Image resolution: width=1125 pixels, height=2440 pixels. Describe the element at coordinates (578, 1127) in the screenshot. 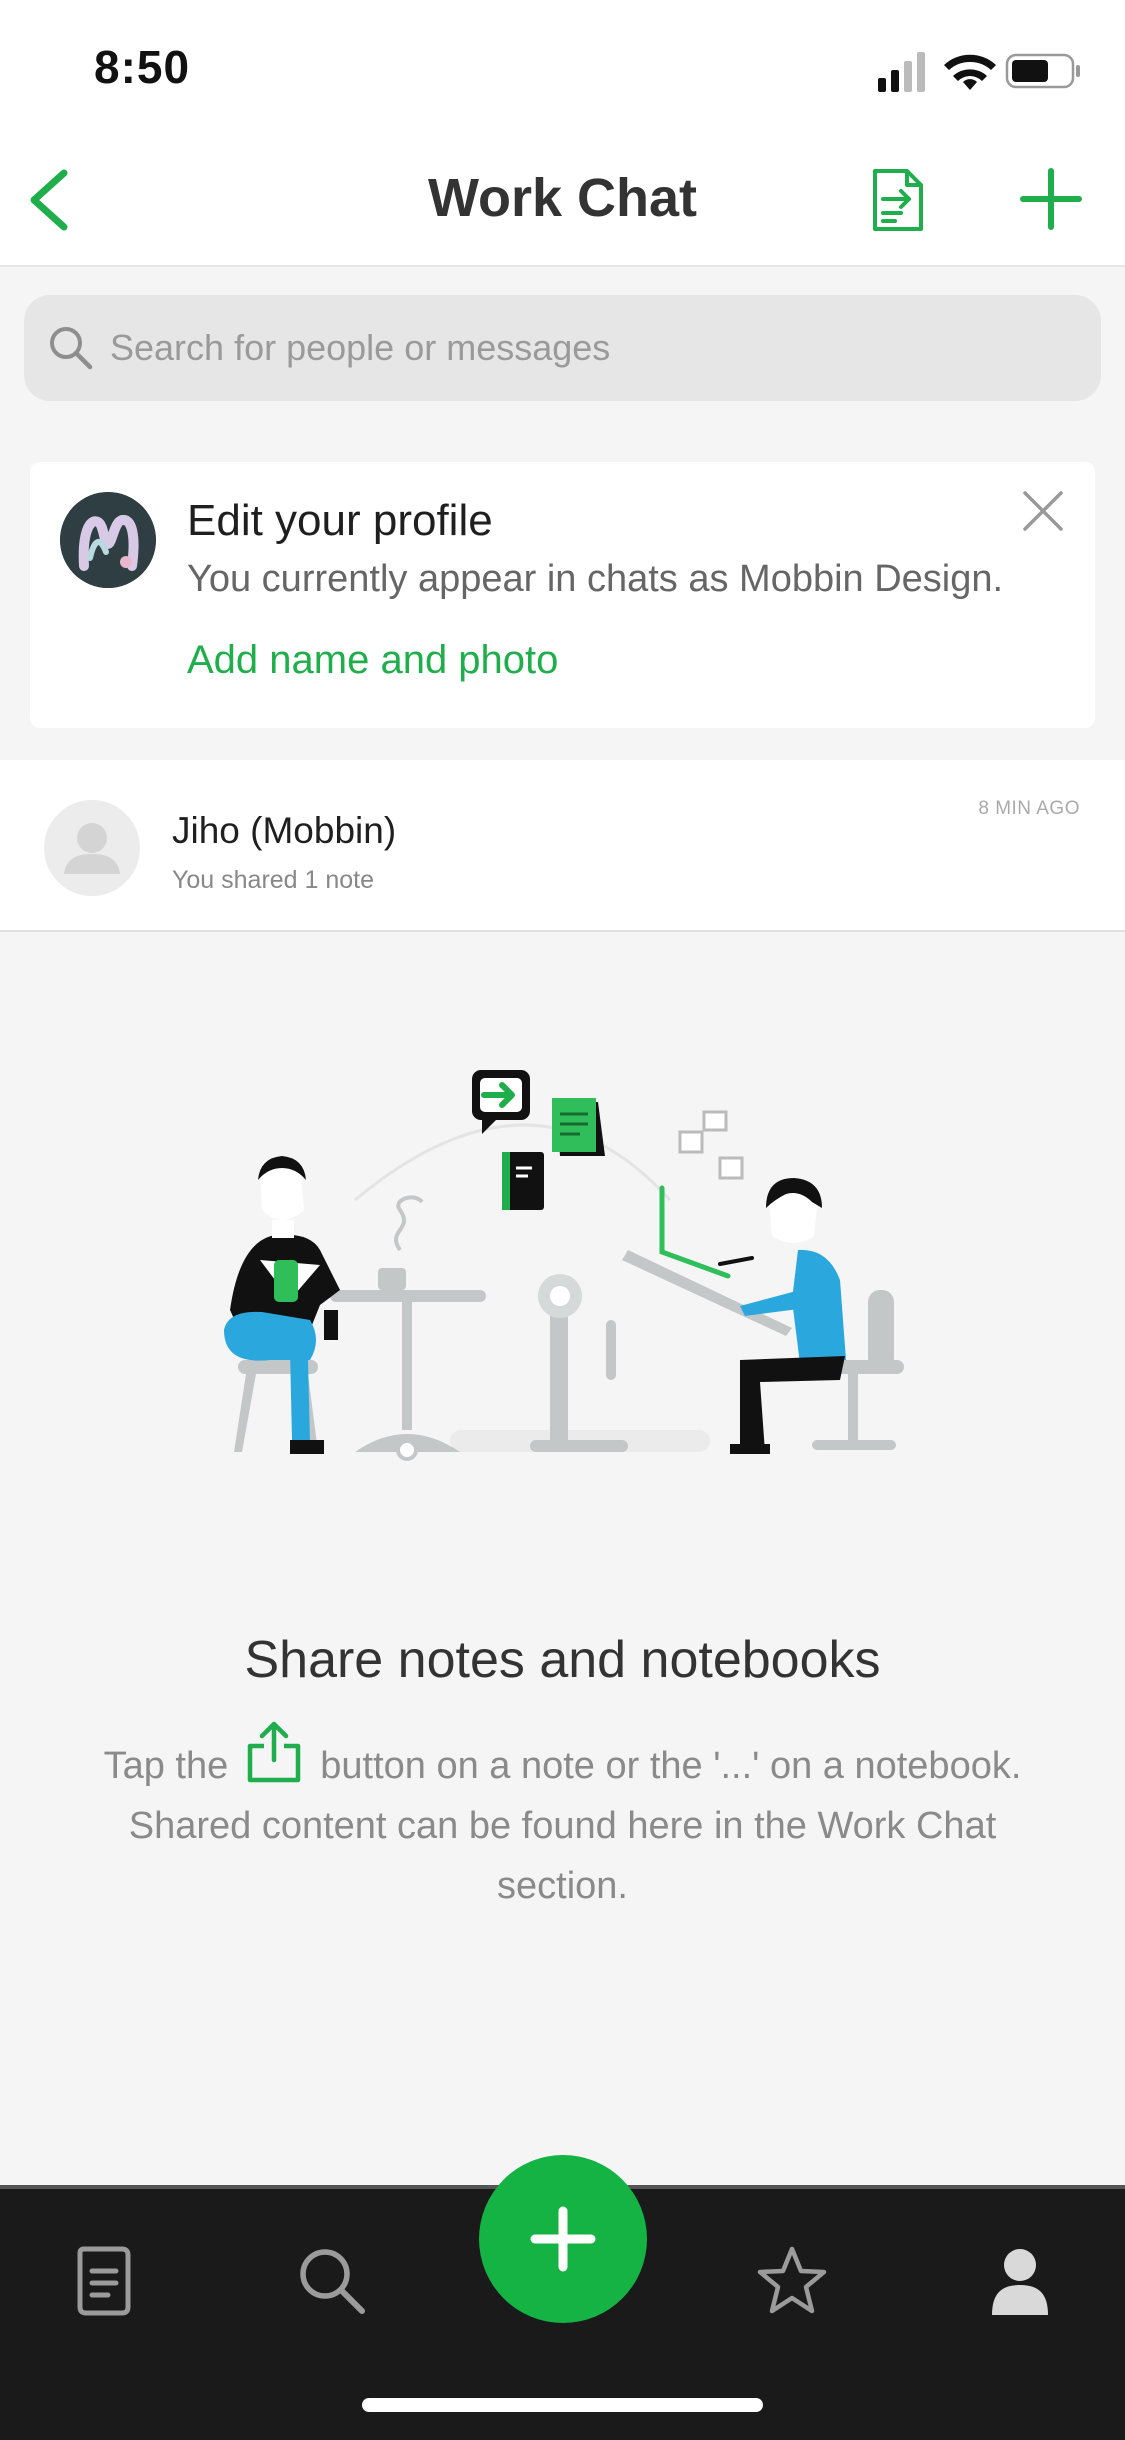

I see `document-icon` at that location.